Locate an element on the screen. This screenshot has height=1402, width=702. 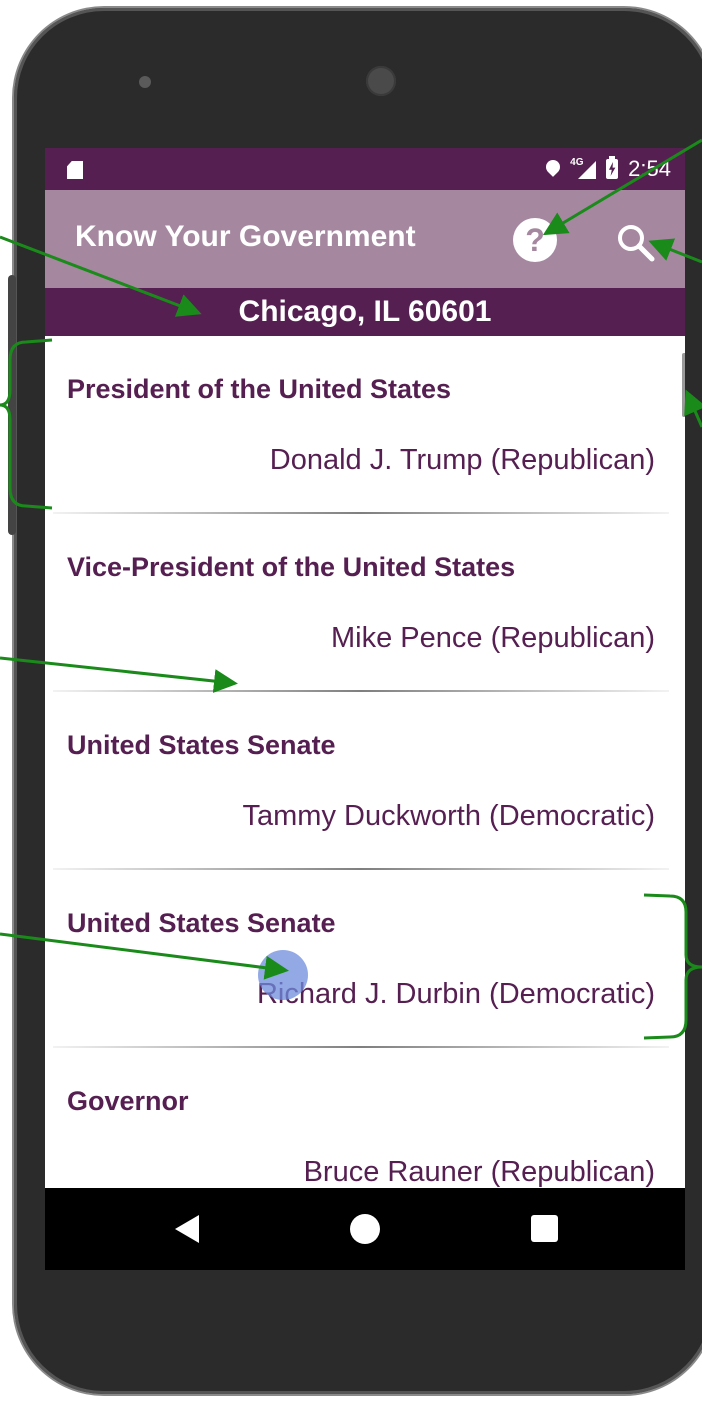
search-icon is located at coordinates (635, 242).